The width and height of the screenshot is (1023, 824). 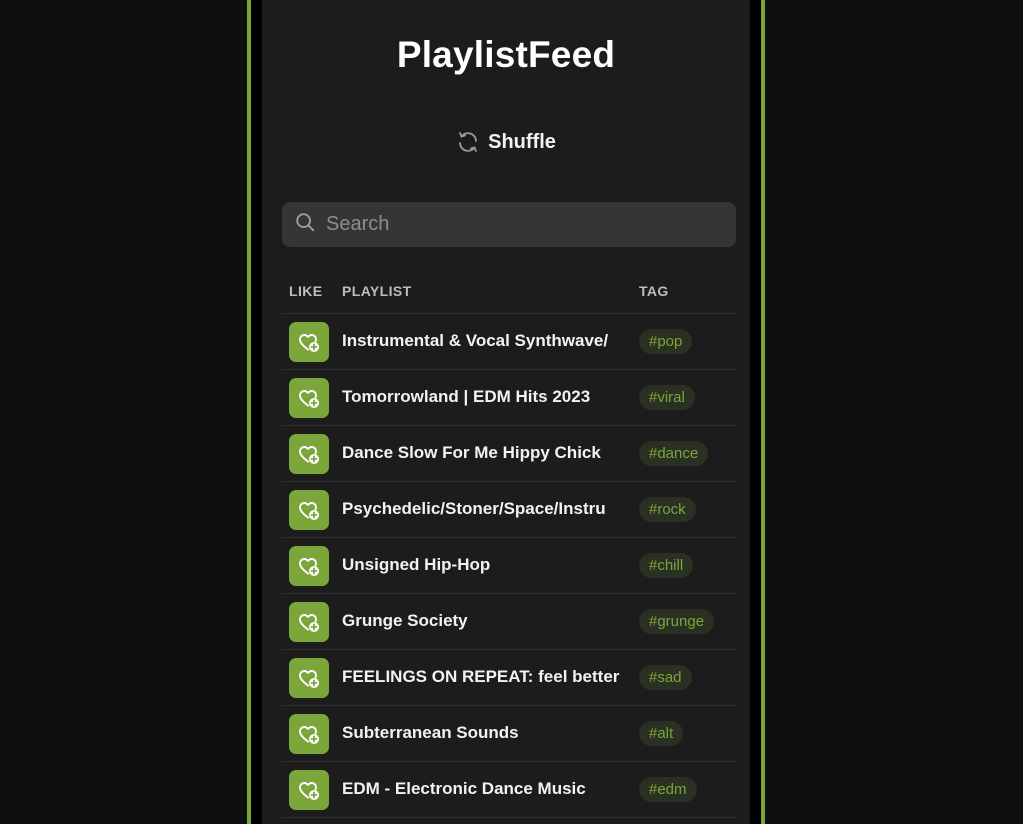 I want to click on table-row: EDM - Electronic Dance Music #edm, so click(x=509, y=790).